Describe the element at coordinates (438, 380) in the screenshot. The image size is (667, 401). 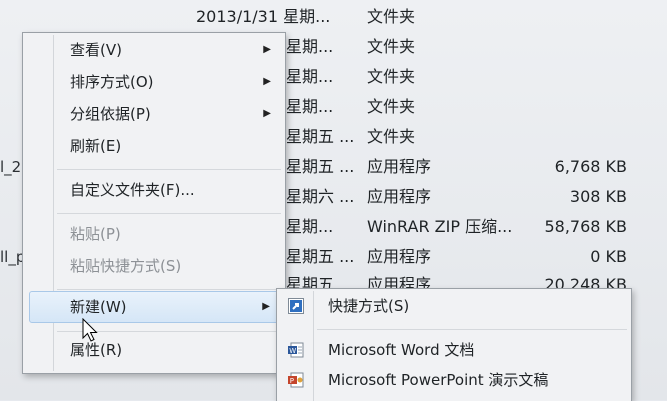
I see `submenu-item-label: Microsoft PowerPoint 演示文稿` at that location.